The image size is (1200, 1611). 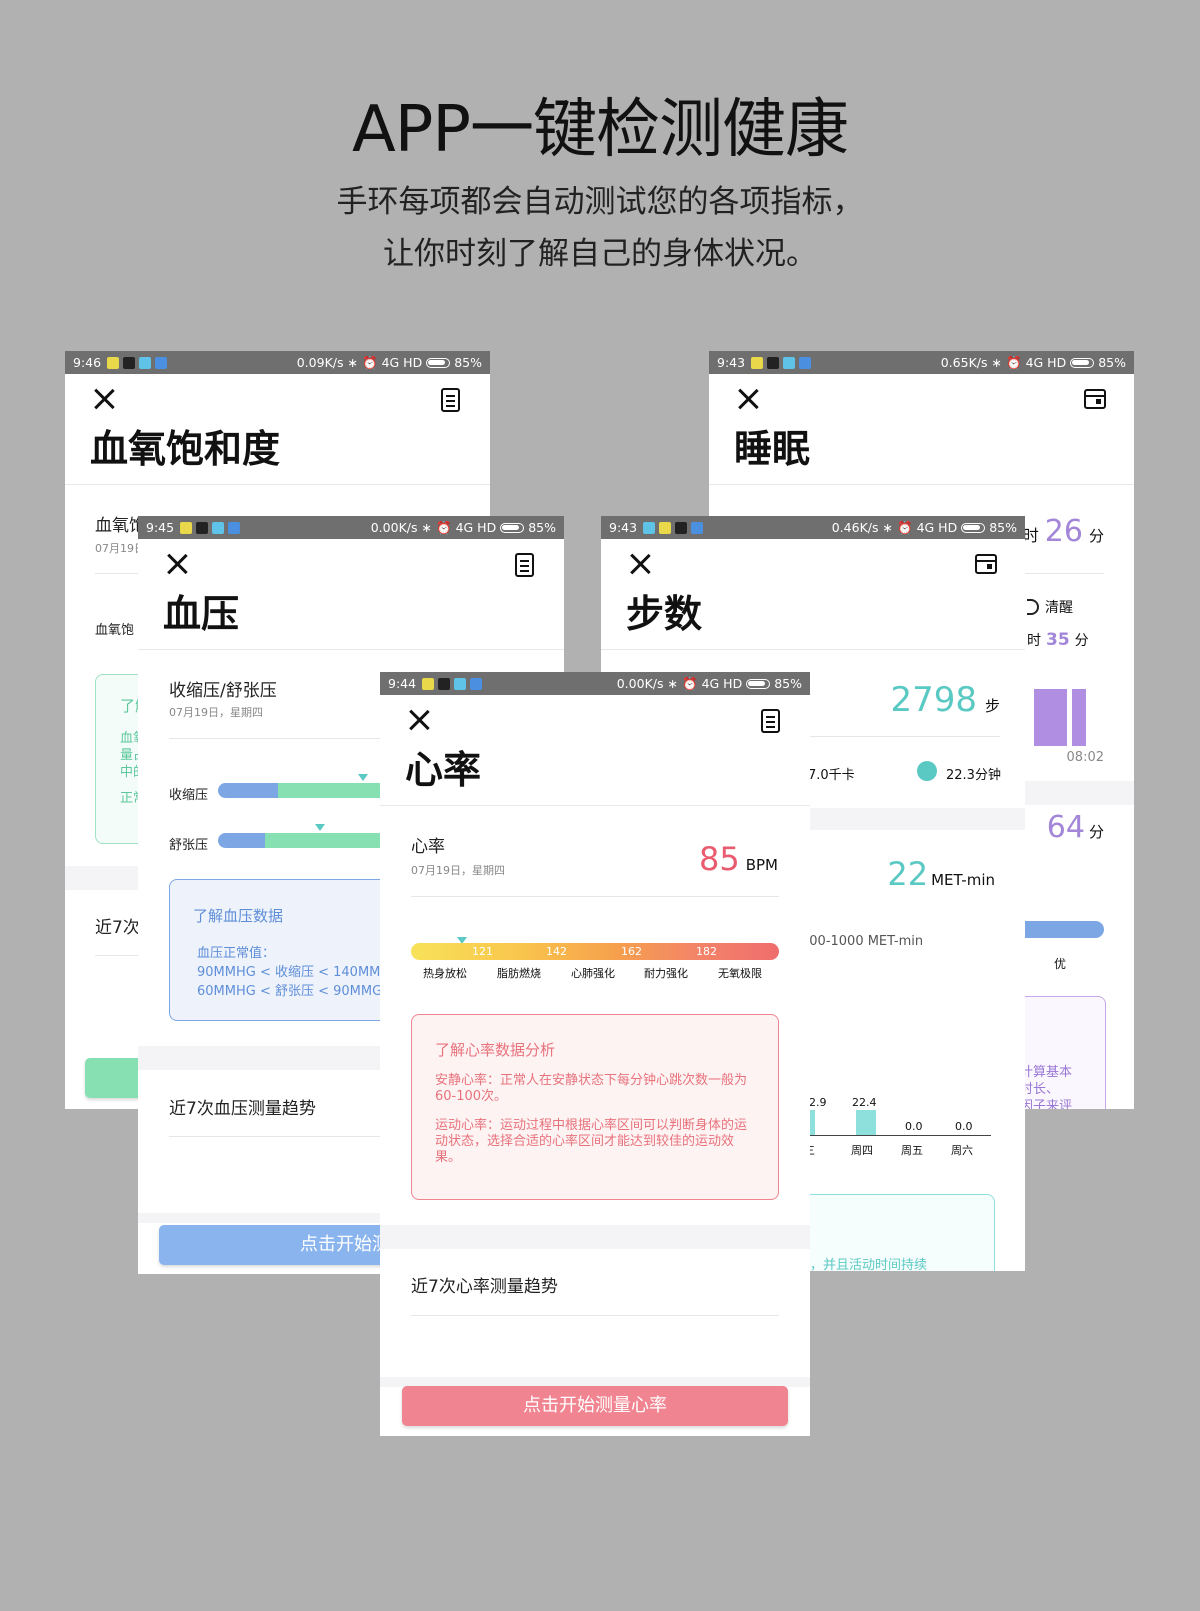 I want to click on bar-value: 22.4, so click(x=864, y=1102).